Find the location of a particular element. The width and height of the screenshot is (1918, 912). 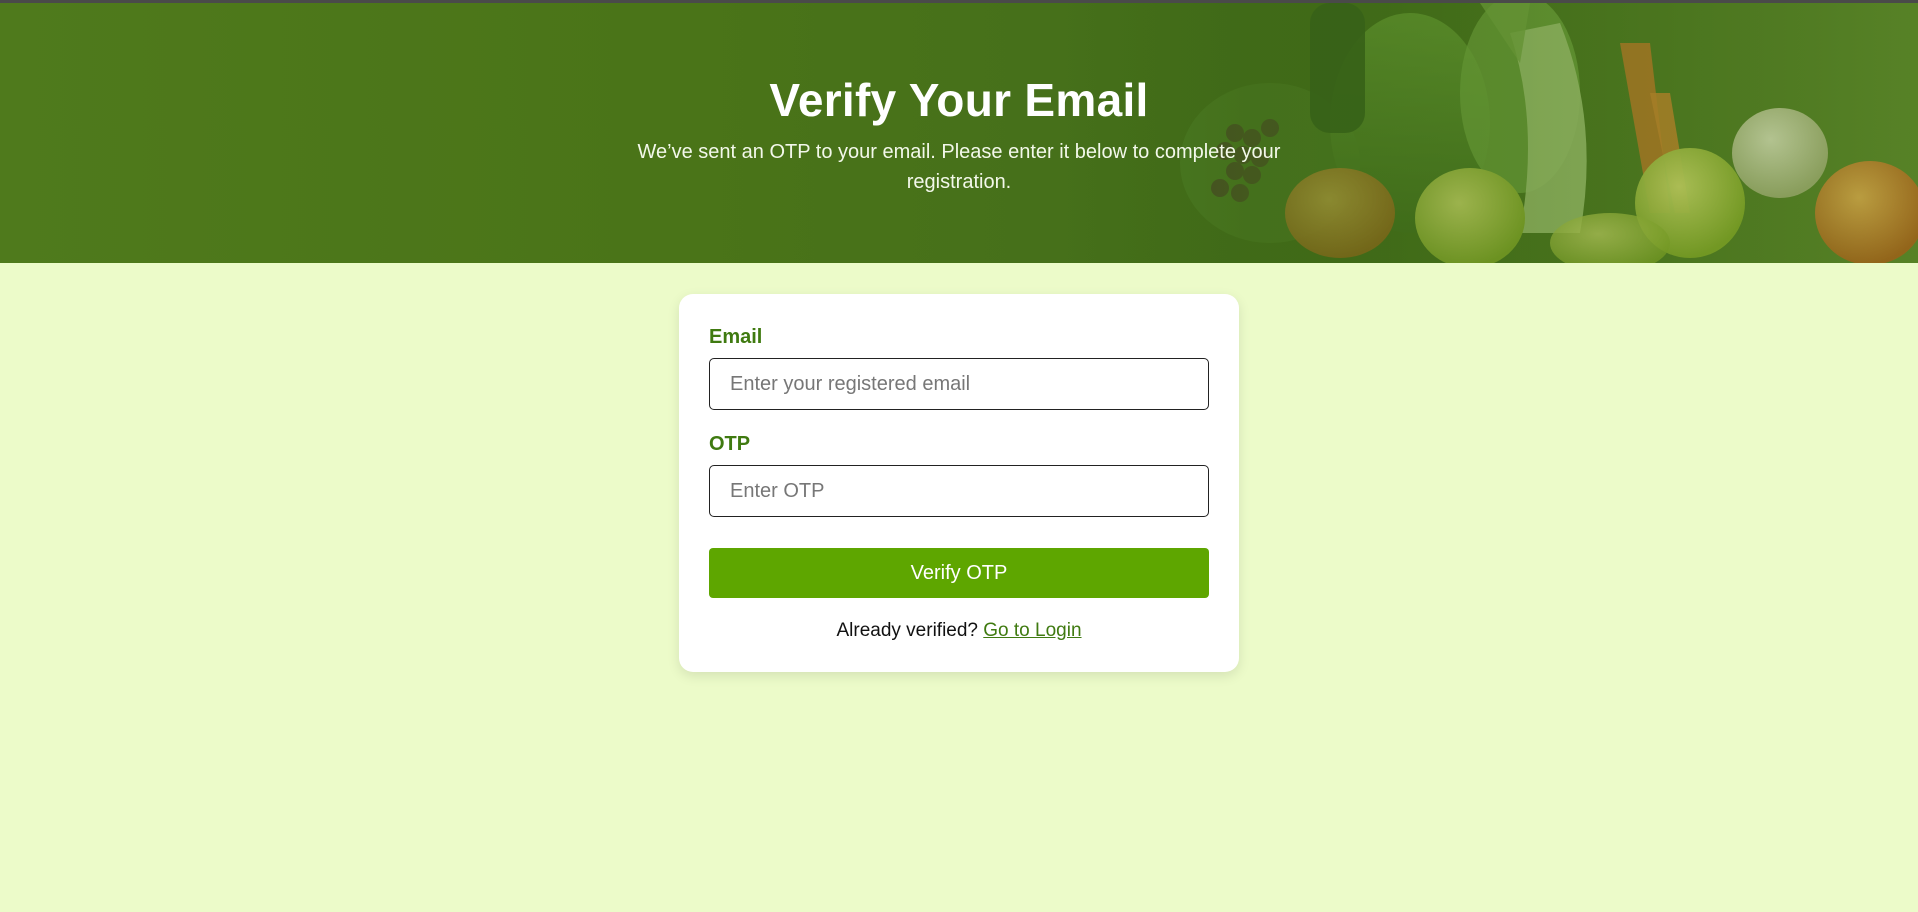

go-to-login-link: Go to Login is located at coordinates (1032, 630).